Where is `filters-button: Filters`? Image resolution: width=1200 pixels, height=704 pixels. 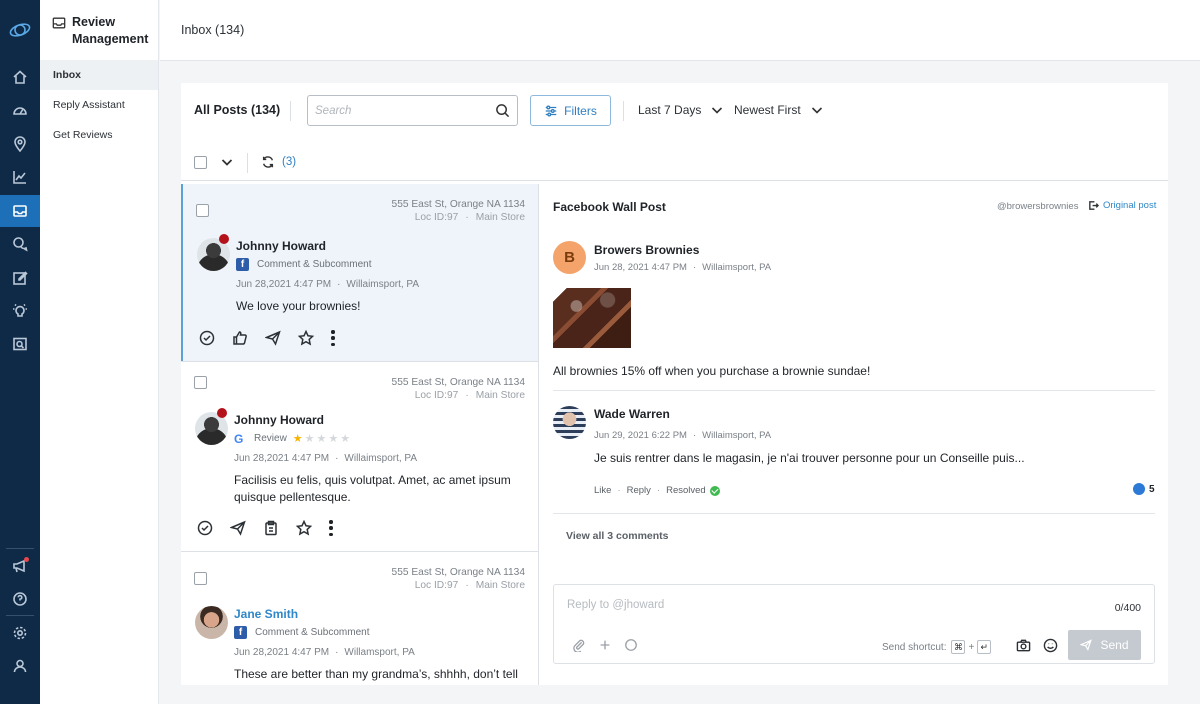
filters-button: Filters is located at coordinates (570, 110).